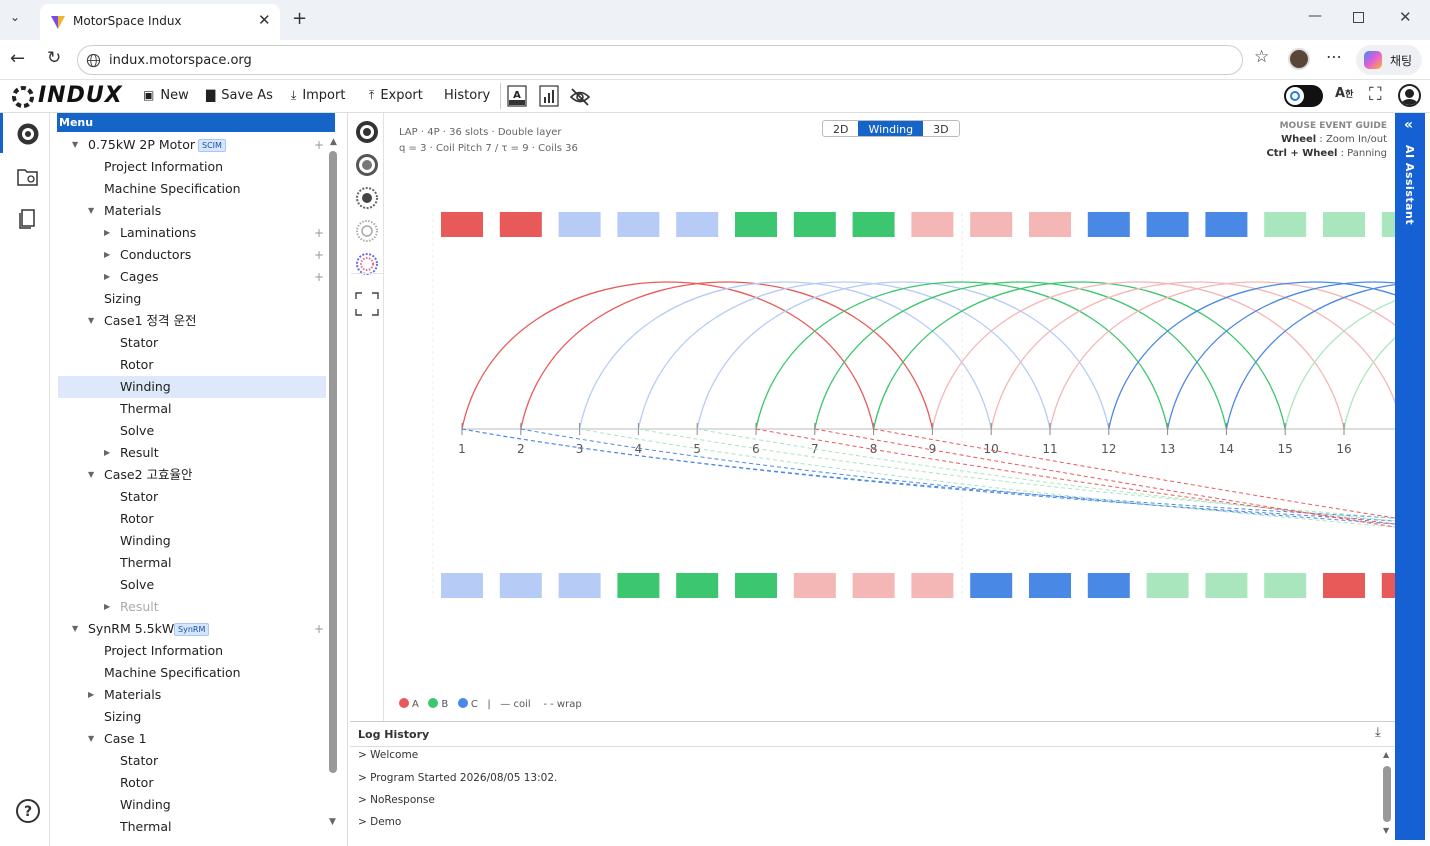 The height and width of the screenshot is (846, 1430). I want to click on chat-label: 채팅, so click(1401, 61).